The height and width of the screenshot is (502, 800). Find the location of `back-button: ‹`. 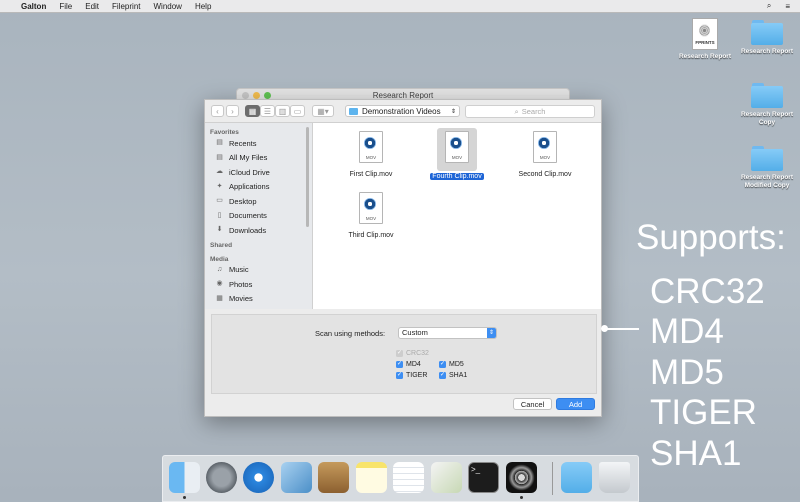

back-button: ‹ is located at coordinates (217, 111).